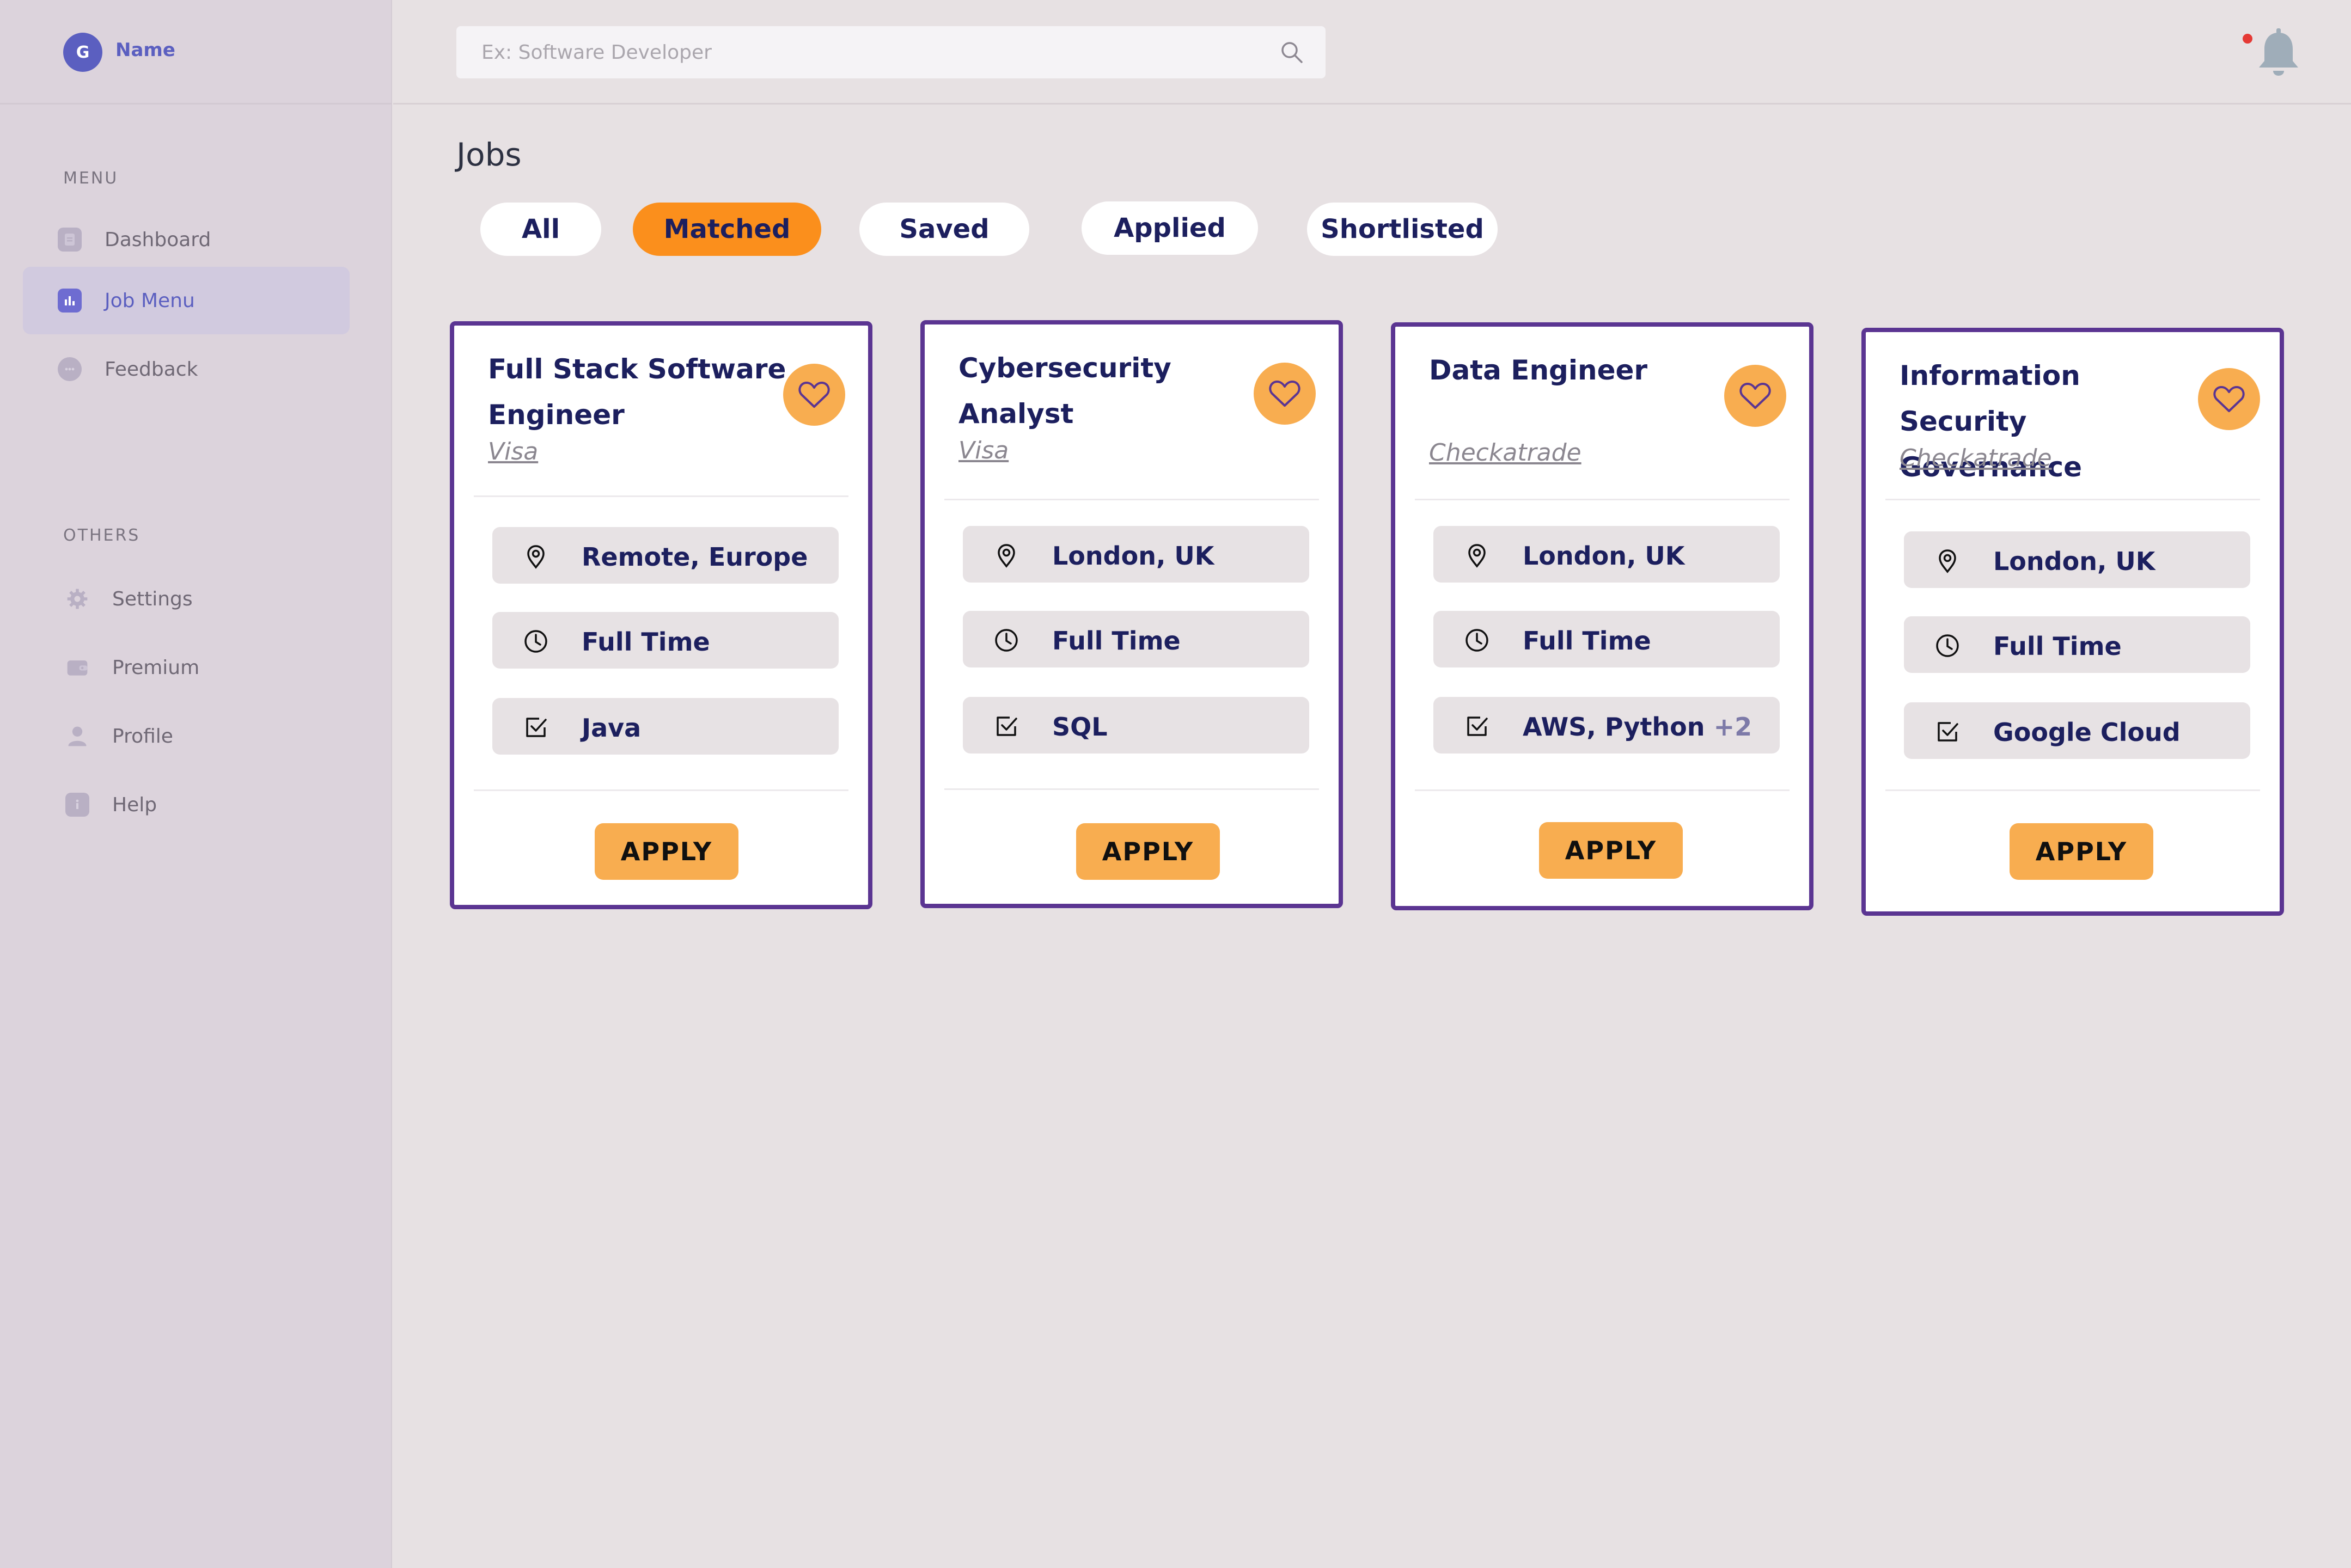  I want to click on sidebar-item-job-menu: Job Menu, so click(186, 300).